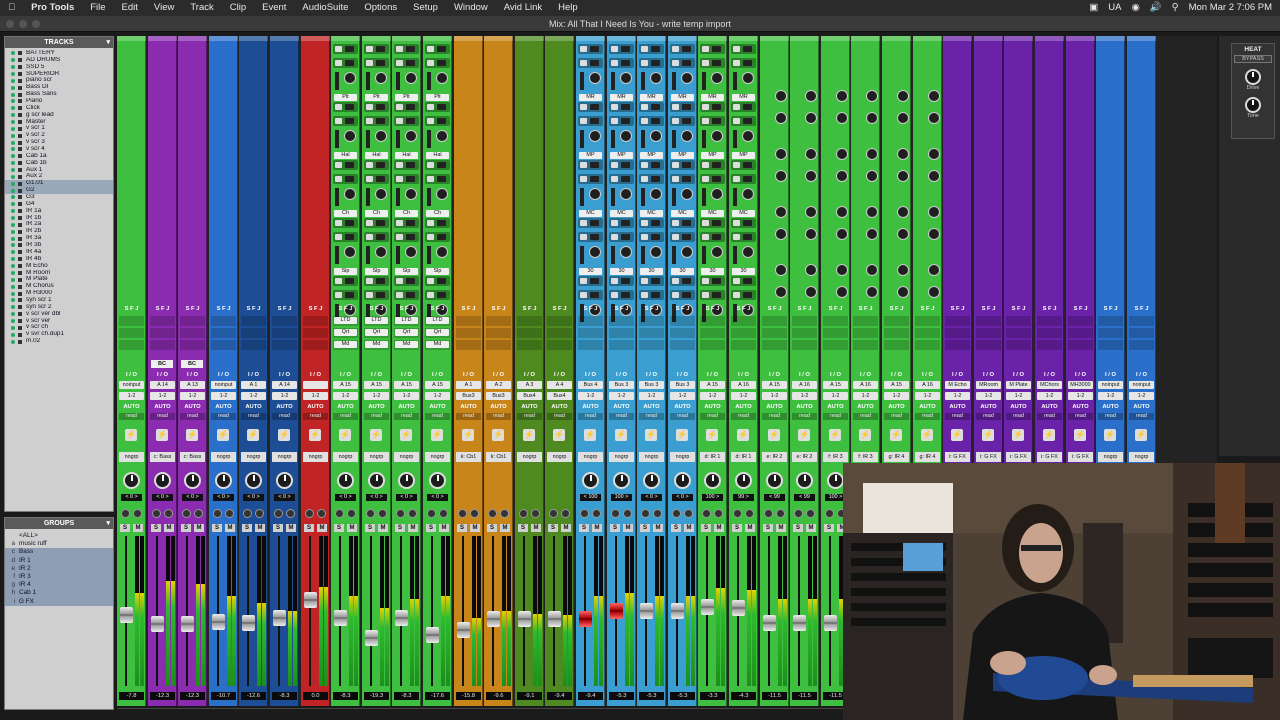 This screenshot has width=1280, height=720. What do you see at coordinates (468, 457) in the screenshot?
I see `group-selector: k: Cb1` at bounding box center [468, 457].